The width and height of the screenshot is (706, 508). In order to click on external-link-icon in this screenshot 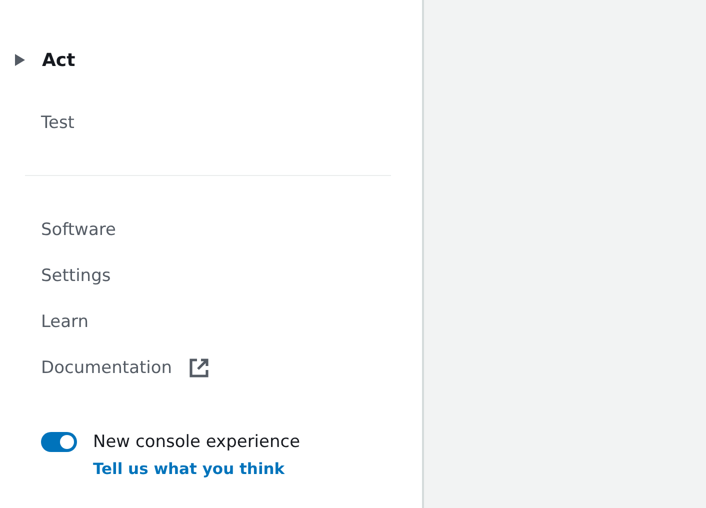, I will do `click(199, 368)`.